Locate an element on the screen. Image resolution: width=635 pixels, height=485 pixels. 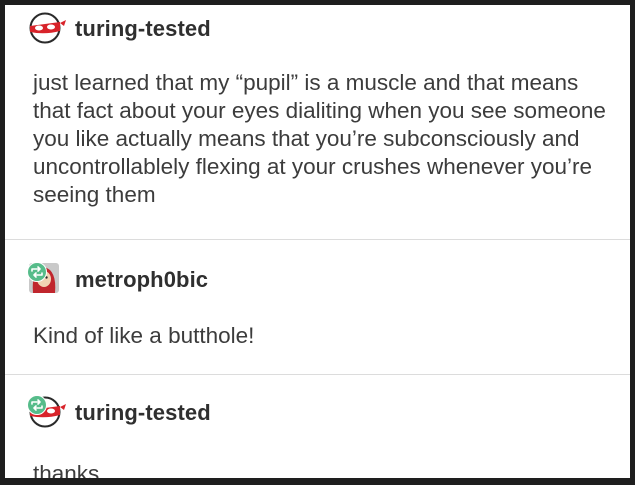
red-mask-face-icon is located at coordinates (47, 28).